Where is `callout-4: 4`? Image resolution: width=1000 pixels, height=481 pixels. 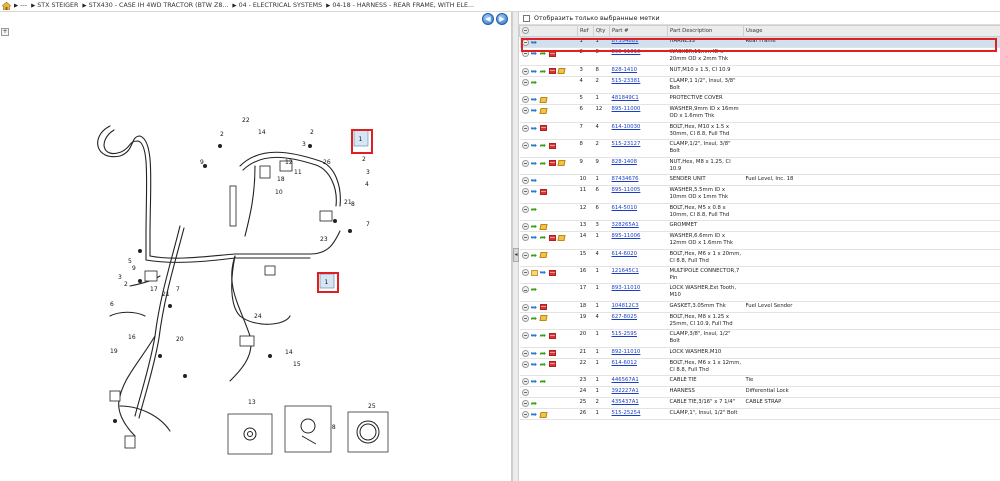
callout-4: 4 is located at coordinates (367, 184).